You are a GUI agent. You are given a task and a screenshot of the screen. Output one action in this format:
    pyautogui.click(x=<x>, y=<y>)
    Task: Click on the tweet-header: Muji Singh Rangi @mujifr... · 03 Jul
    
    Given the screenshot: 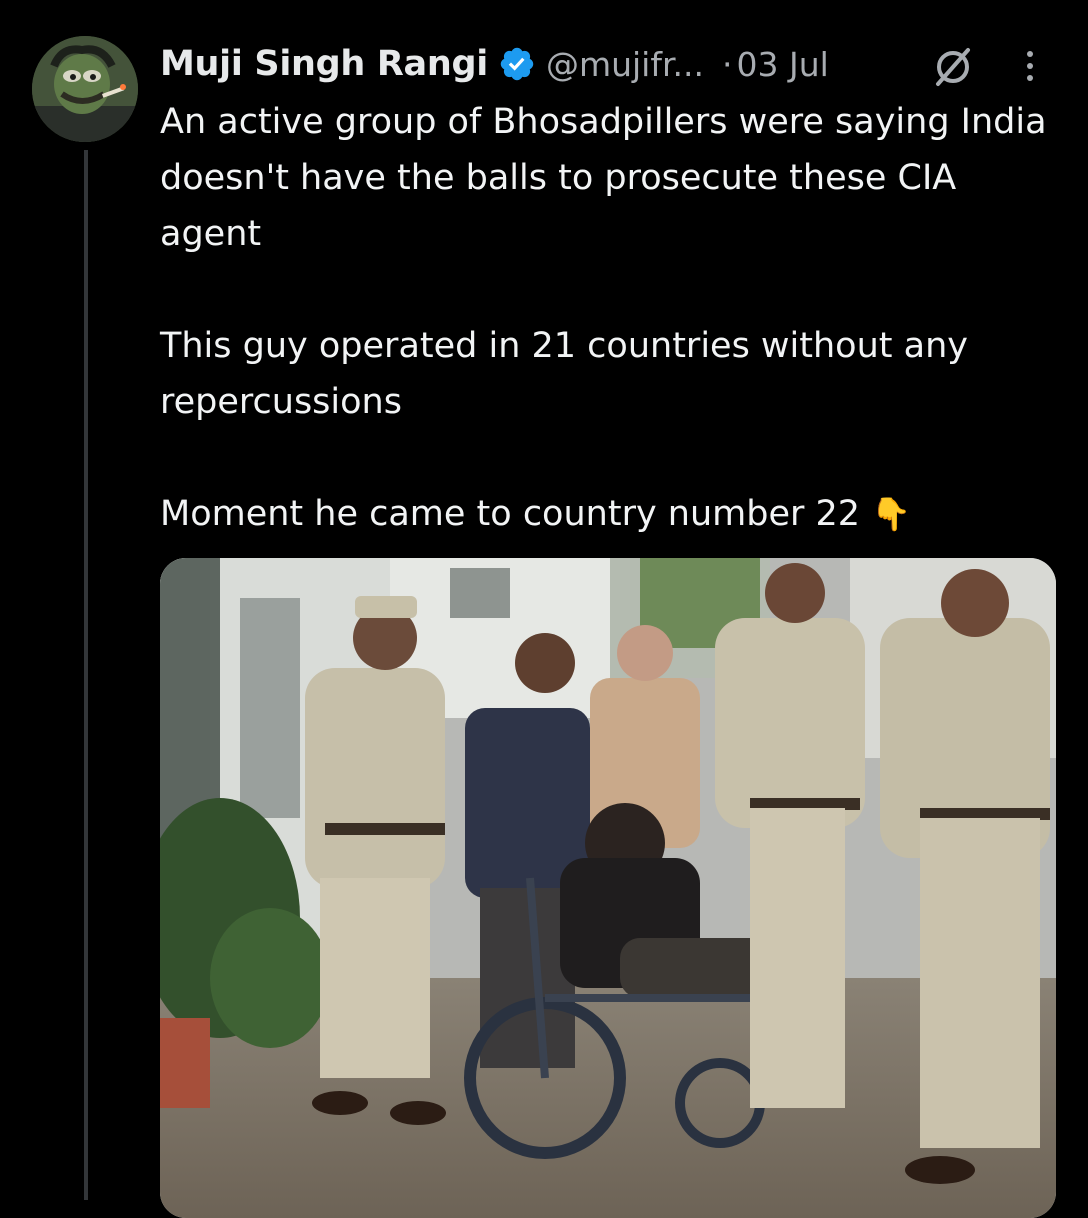 What is the action you would take?
    pyautogui.click(x=610, y=64)
    